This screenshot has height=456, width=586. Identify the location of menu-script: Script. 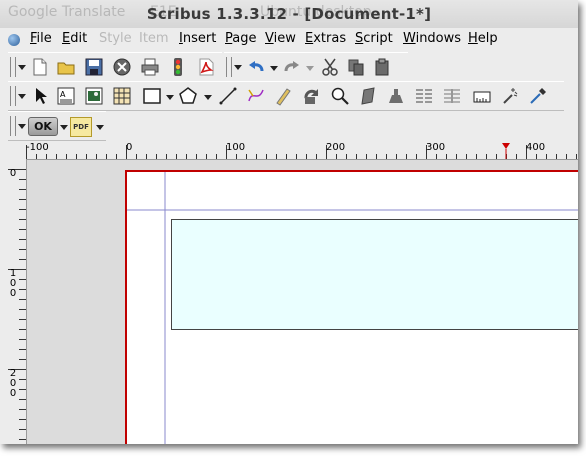
(374, 38).